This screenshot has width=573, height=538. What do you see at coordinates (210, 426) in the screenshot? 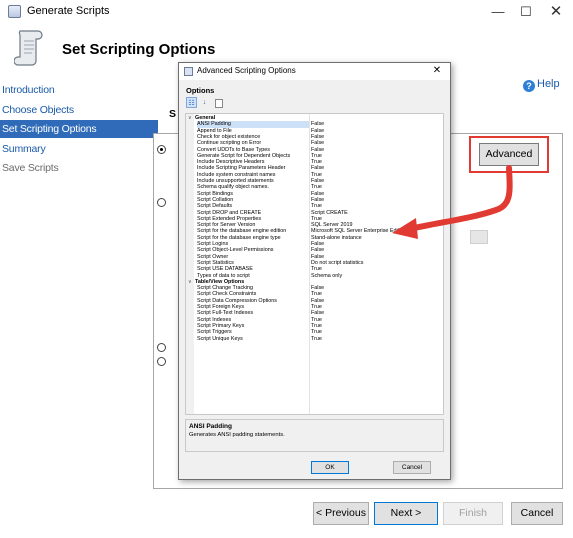
I see `description-title: ANSI Padding` at bounding box center [210, 426].